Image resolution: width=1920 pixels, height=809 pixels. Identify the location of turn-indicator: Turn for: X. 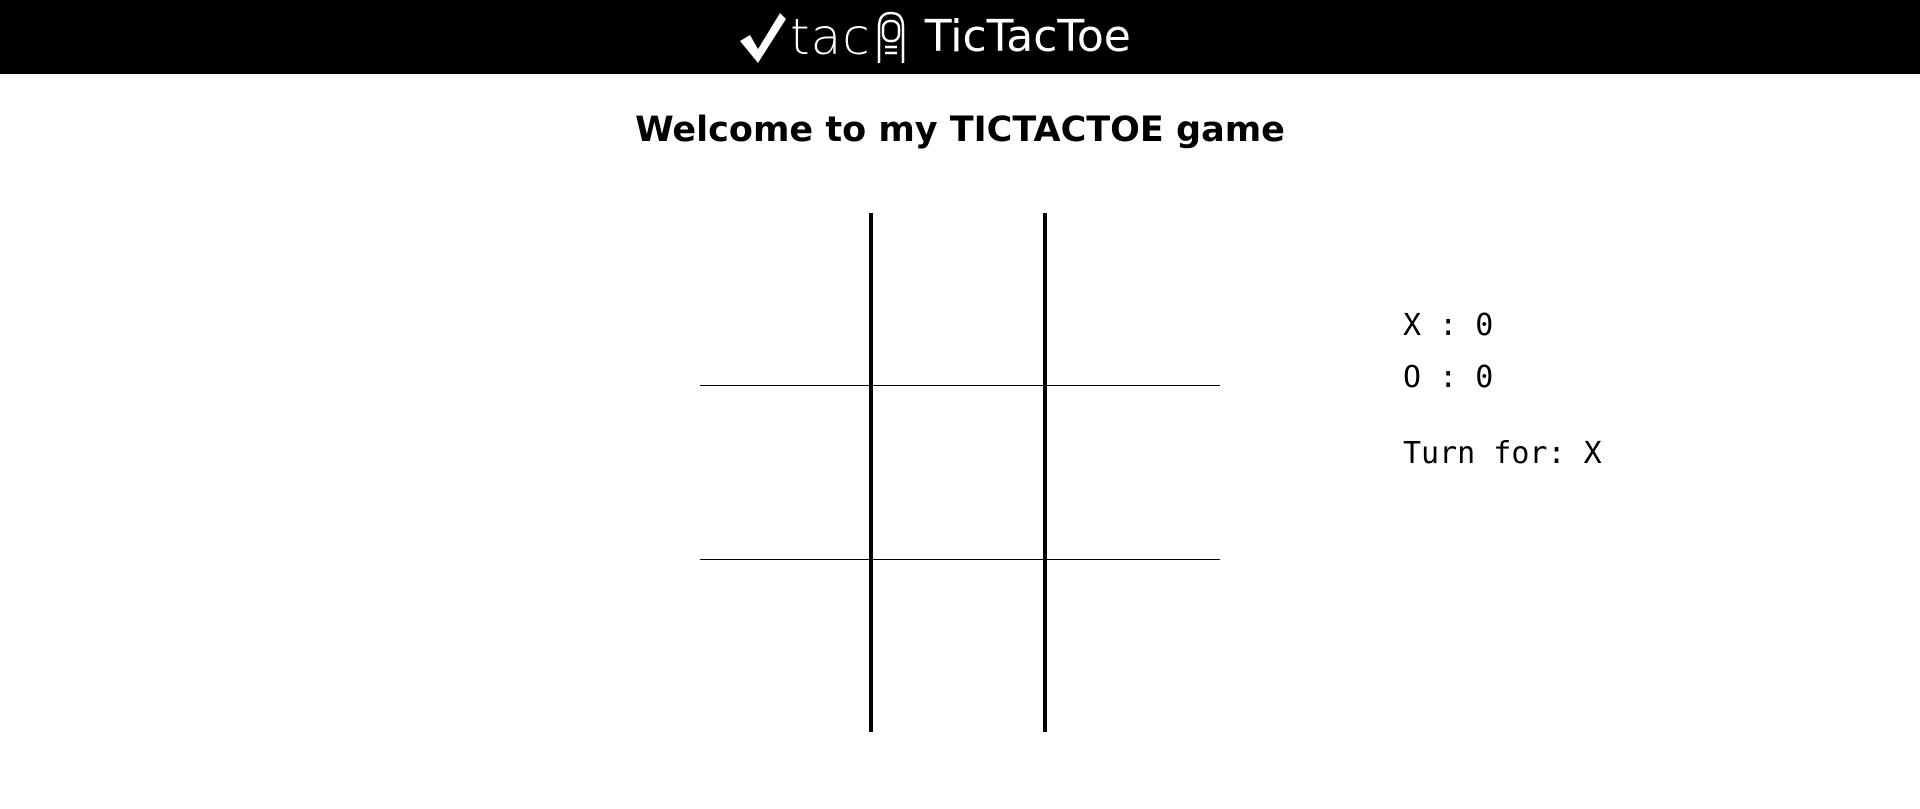
(1502, 454).